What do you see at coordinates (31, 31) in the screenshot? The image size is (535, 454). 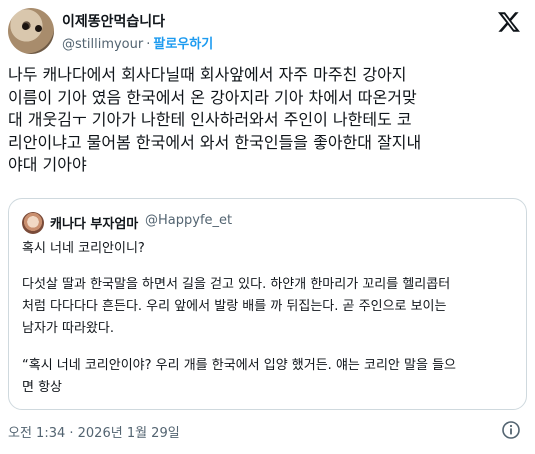 I see `author-avatar` at bounding box center [31, 31].